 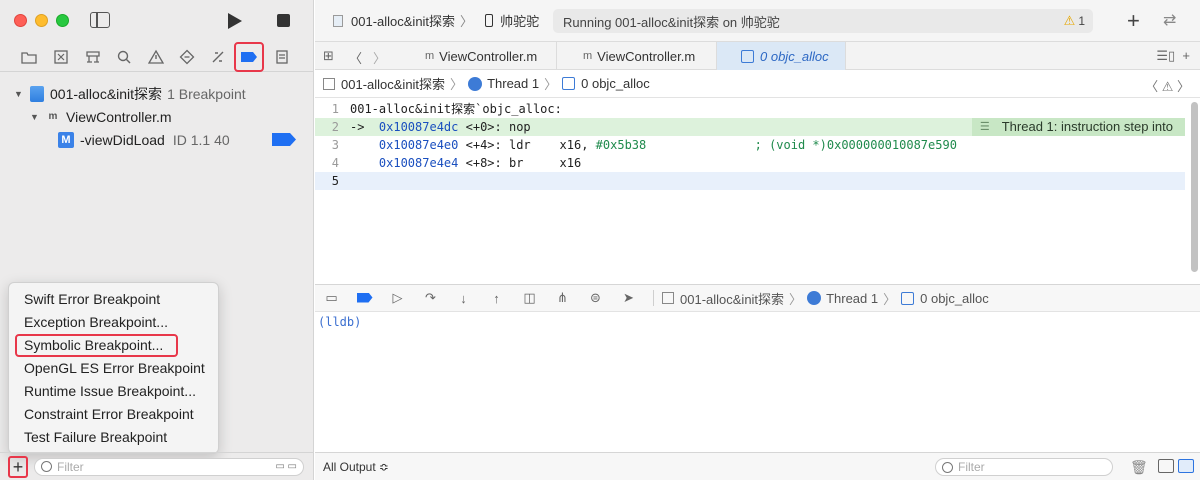 What do you see at coordinates (1186, 466) in the screenshot?
I see `console-view-toggle-icon` at bounding box center [1186, 466].